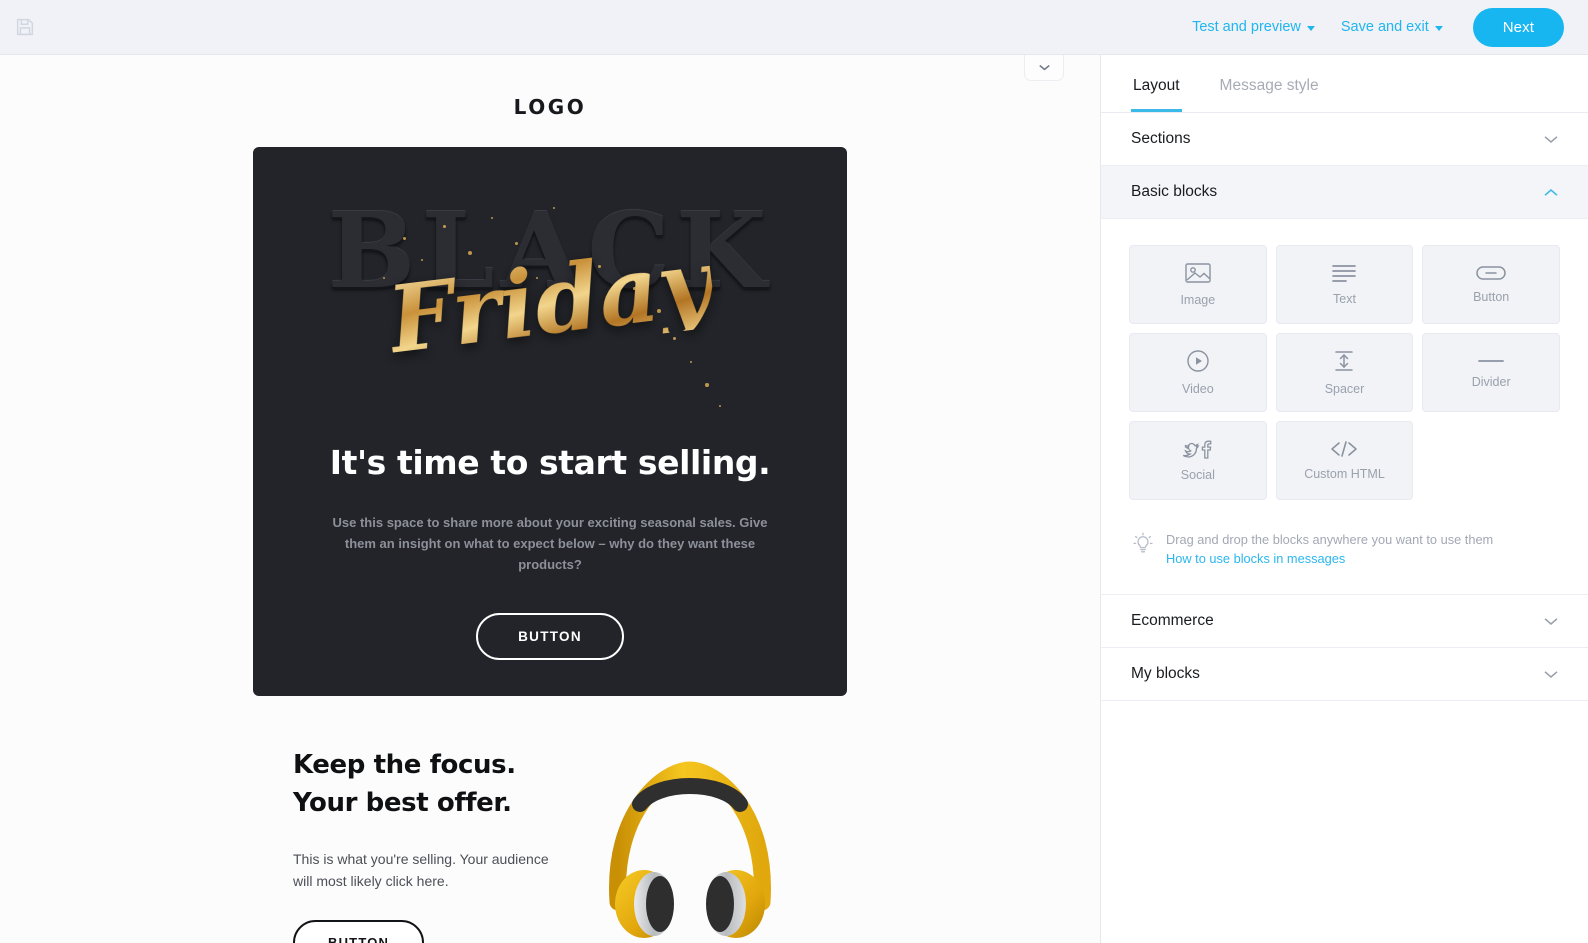 This screenshot has width=1588, height=943. What do you see at coordinates (1551, 192) in the screenshot?
I see `chevron-up-icon` at bounding box center [1551, 192].